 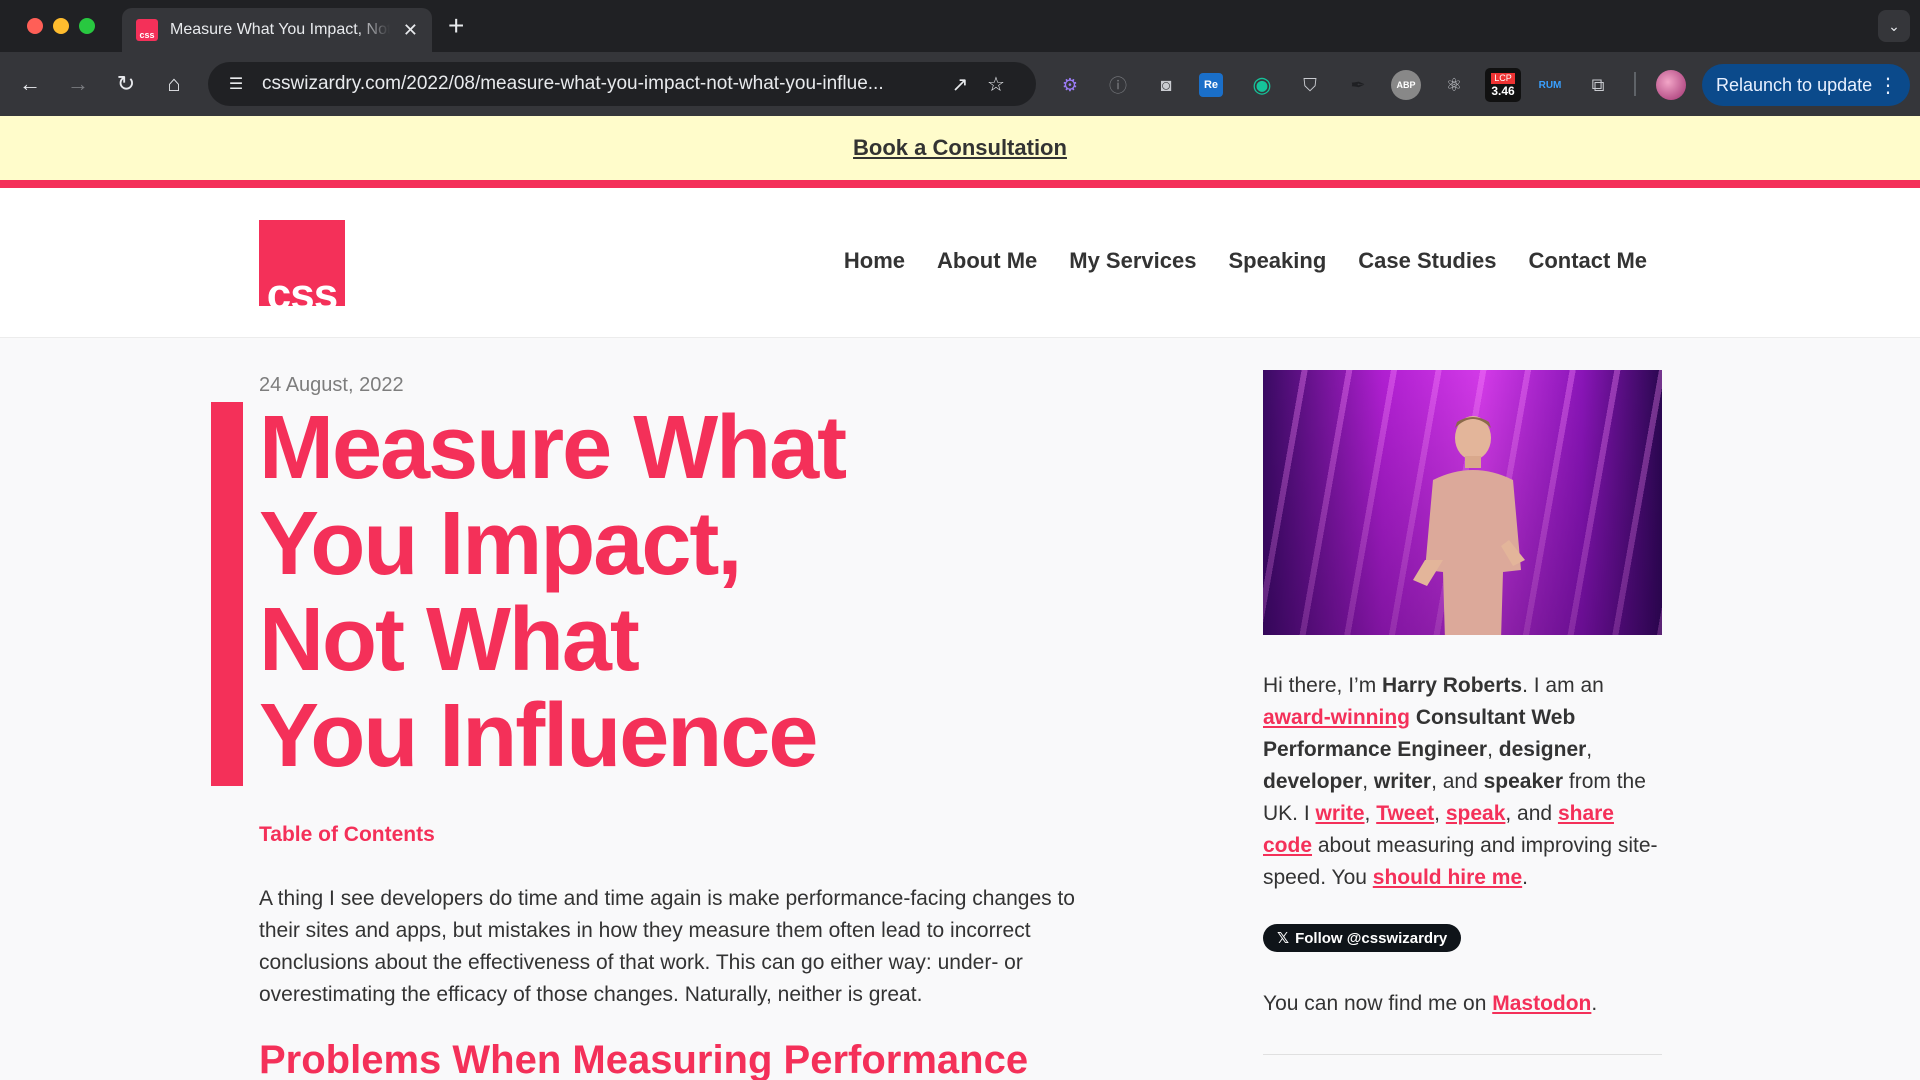 What do you see at coordinates (1550, 85) in the screenshot?
I see `rum-extension-icon: RUM` at bounding box center [1550, 85].